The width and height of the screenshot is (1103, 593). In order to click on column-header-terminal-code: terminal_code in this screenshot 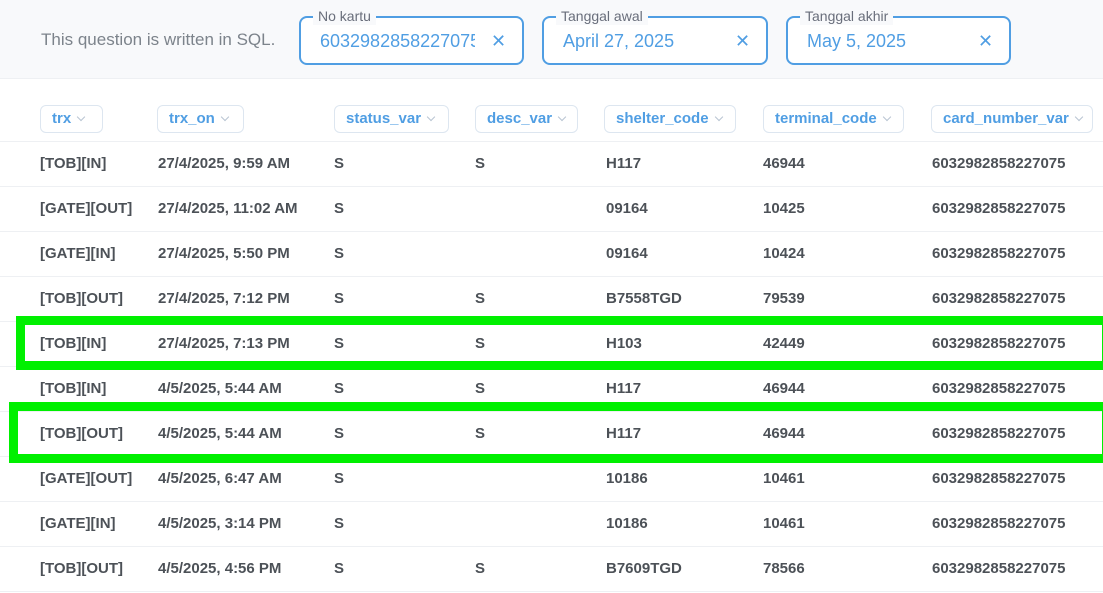, I will do `click(833, 119)`.